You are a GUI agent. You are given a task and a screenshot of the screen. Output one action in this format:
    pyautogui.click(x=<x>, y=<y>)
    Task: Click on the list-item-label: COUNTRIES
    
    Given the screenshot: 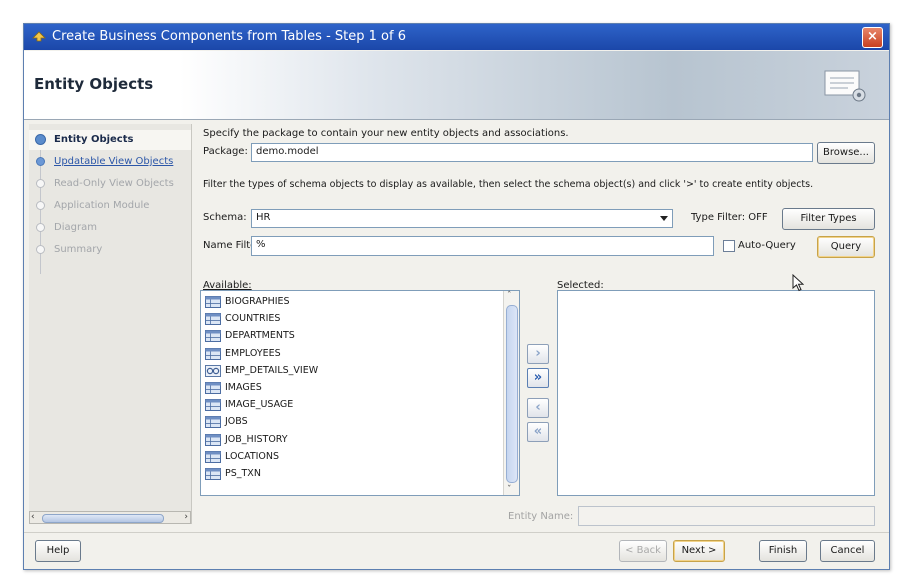 What is the action you would take?
    pyautogui.click(x=253, y=319)
    